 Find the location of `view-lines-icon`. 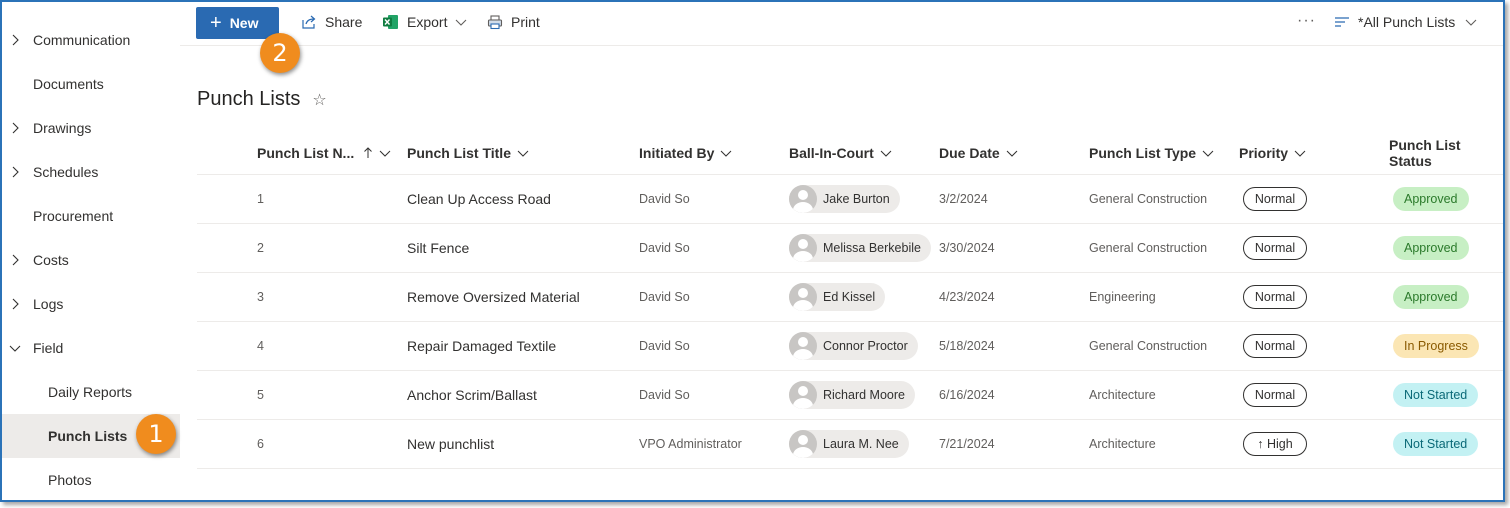

view-lines-icon is located at coordinates (1342, 22).